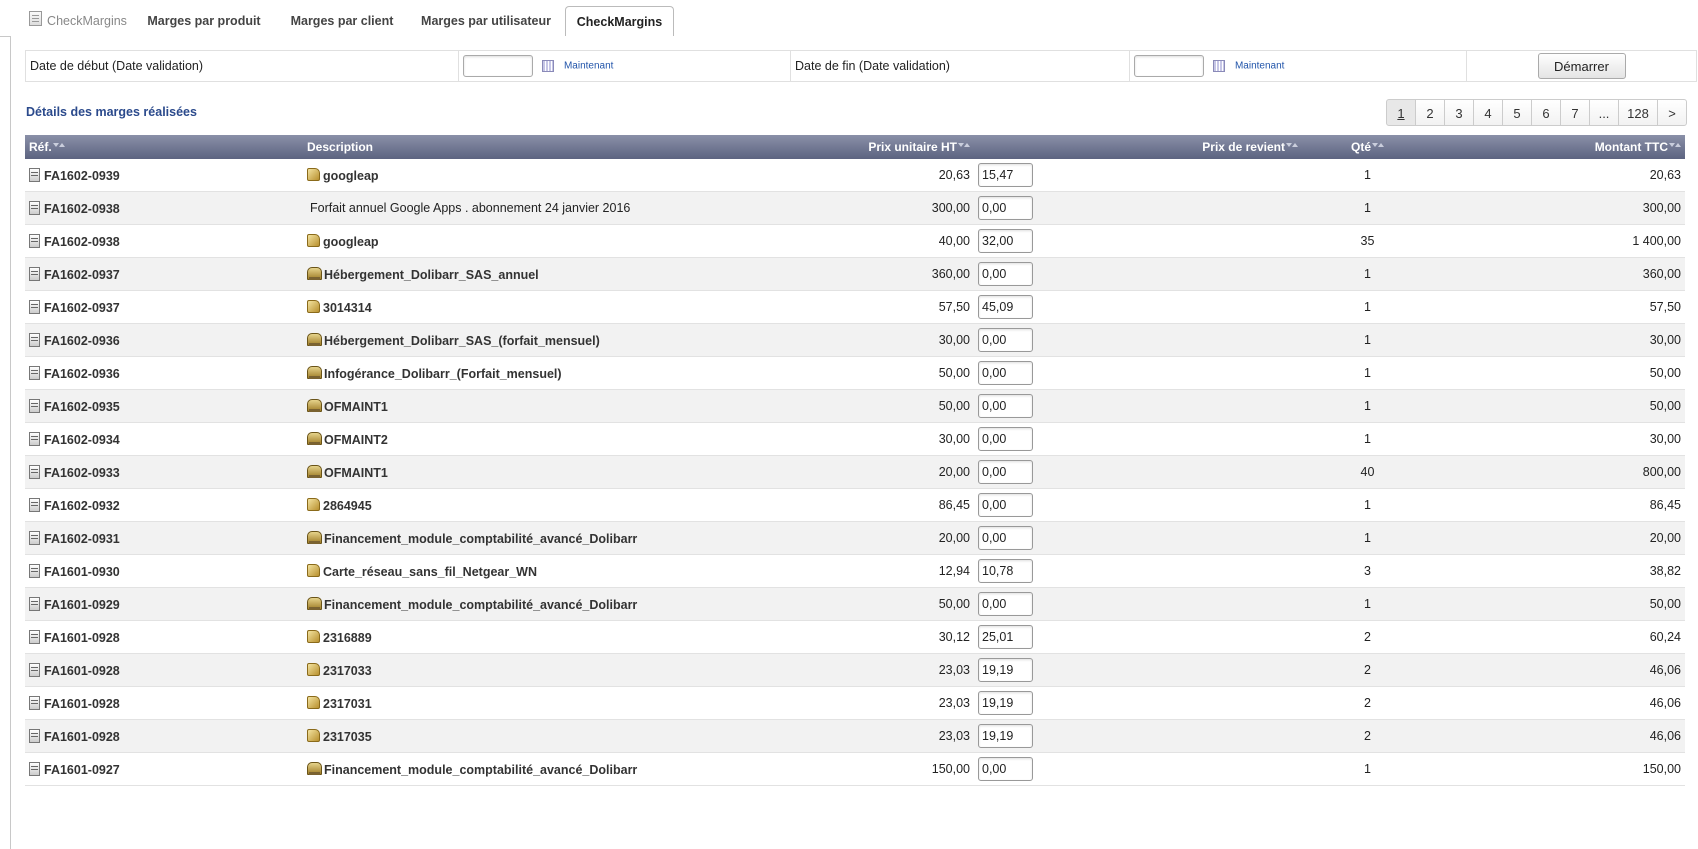 The width and height of the screenshot is (1698, 849). What do you see at coordinates (1430, 112) in the screenshot?
I see `pagination-page-2: 2` at bounding box center [1430, 112].